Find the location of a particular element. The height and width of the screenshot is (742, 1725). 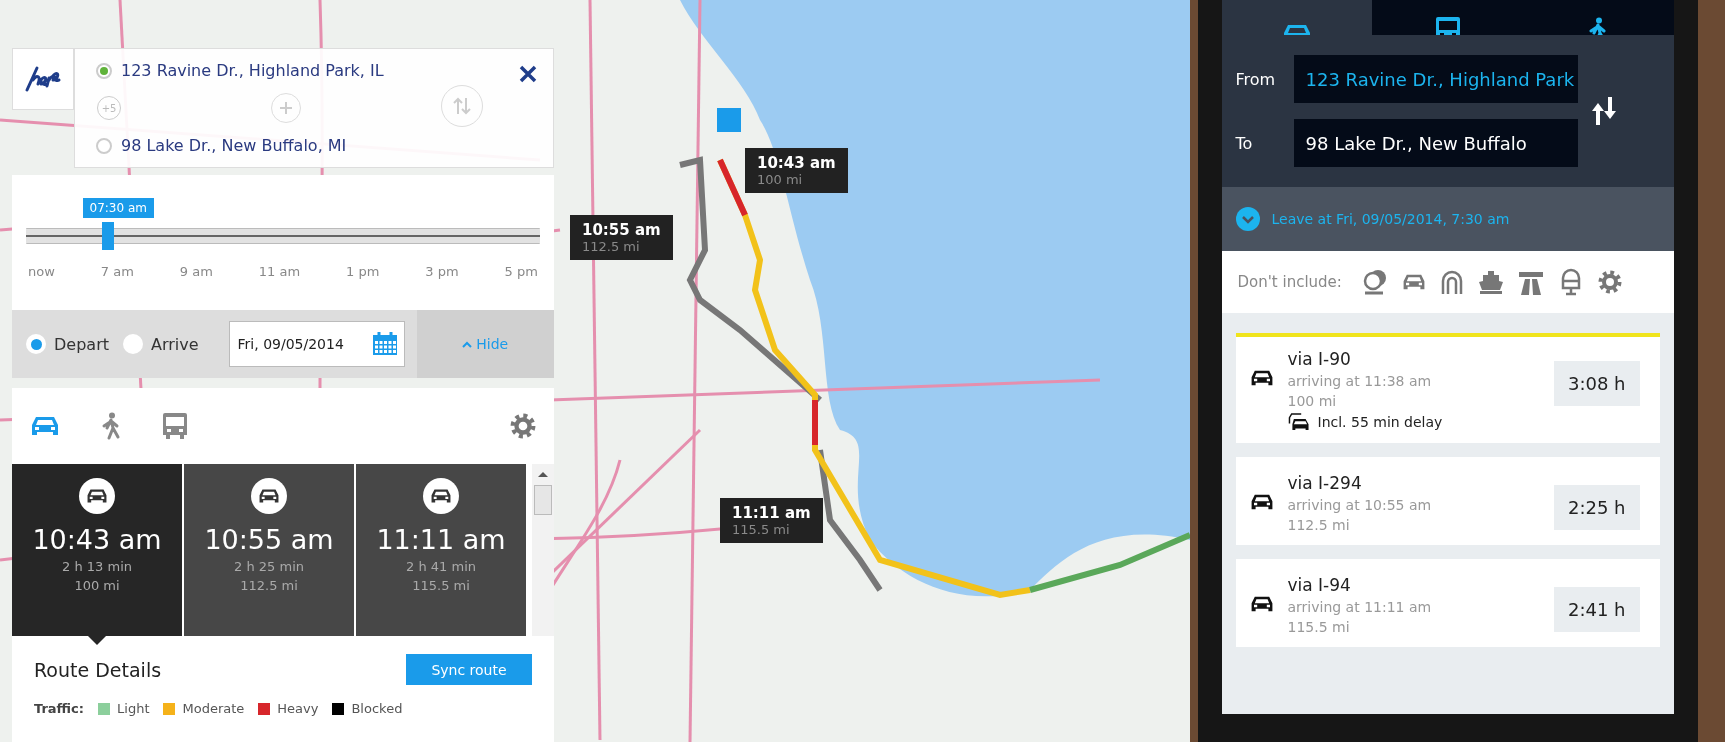

time-option-radio: Arrive is located at coordinates (161, 344).